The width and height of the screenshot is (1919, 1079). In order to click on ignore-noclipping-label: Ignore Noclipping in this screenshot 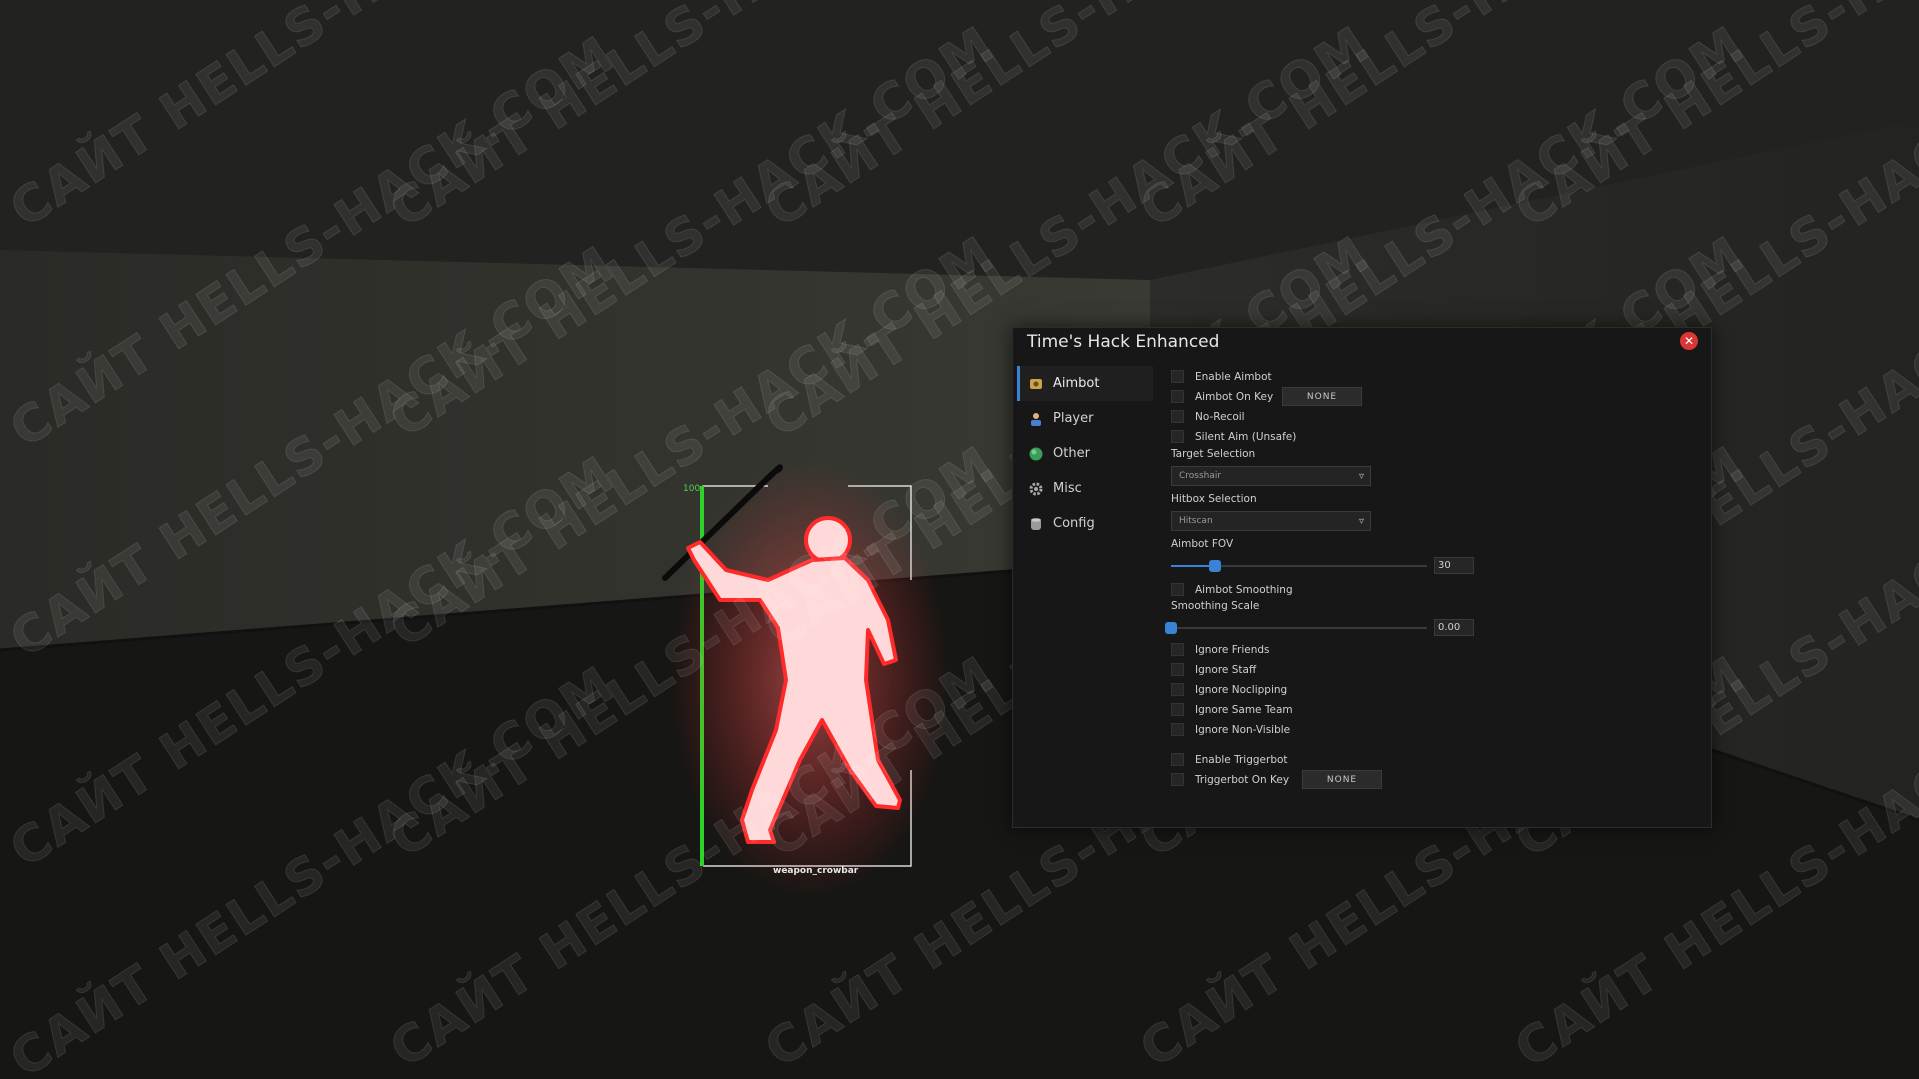, I will do `click(1241, 689)`.